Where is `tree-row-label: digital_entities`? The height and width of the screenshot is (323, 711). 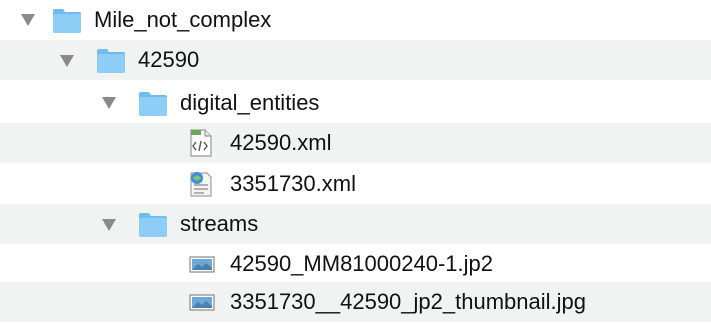
tree-row-label: digital_entities is located at coordinates (250, 102).